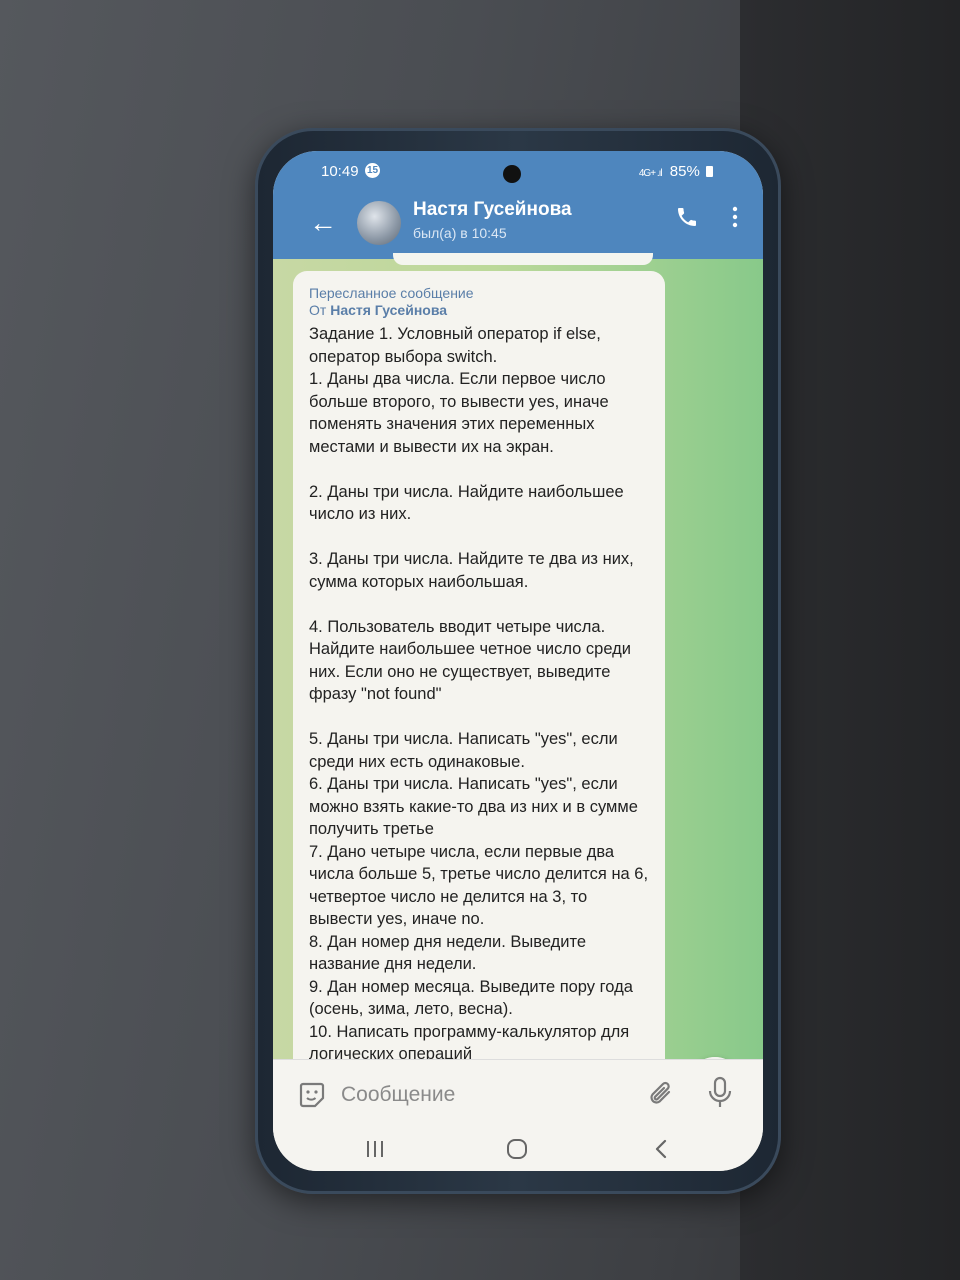 The height and width of the screenshot is (1280, 960). Describe the element at coordinates (687, 217) in the screenshot. I see `phone-icon` at that location.